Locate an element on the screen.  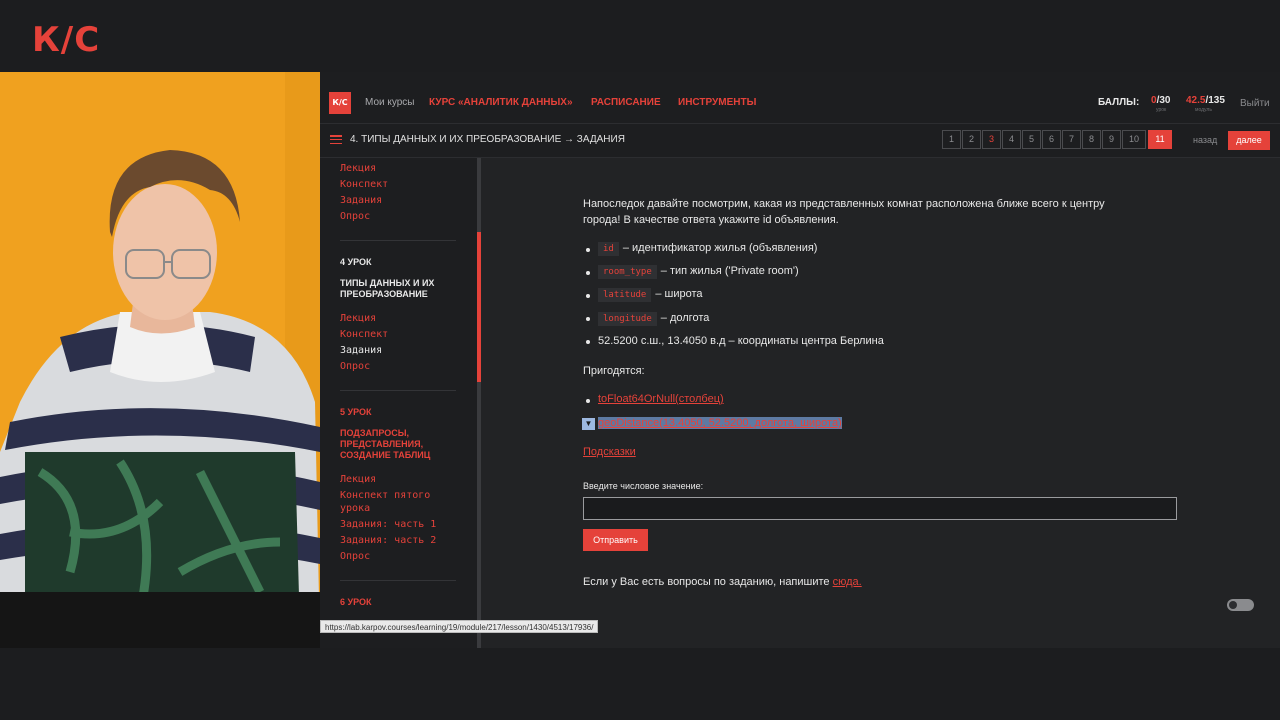
brand-logo: К/С is located at coordinates (66, 40).